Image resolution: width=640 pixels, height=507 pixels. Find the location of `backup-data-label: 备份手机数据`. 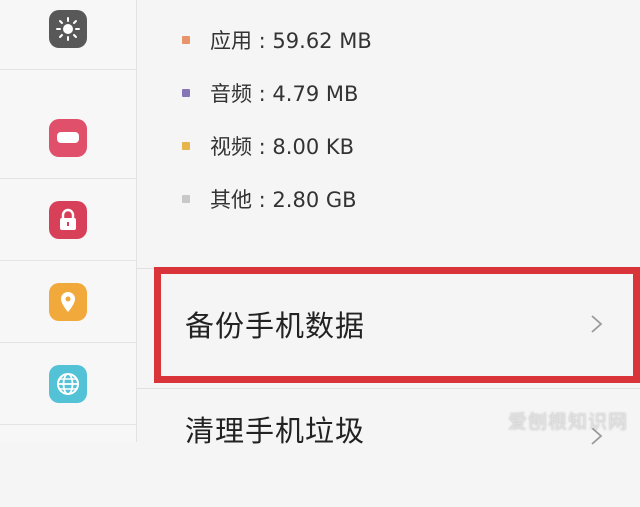

backup-data-label: 备份手机数据 is located at coordinates (275, 326).